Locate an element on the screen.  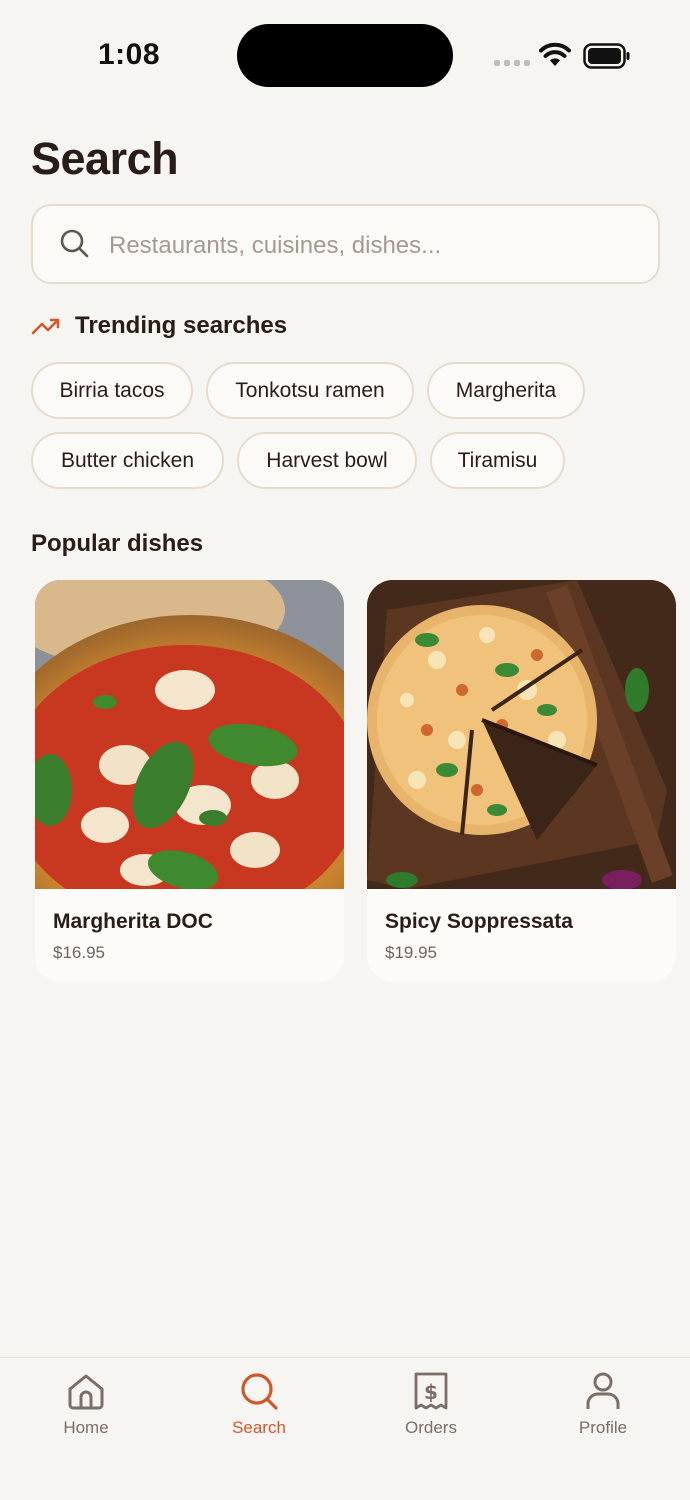
cellular-signal-icon is located at coordinates (512, 63).